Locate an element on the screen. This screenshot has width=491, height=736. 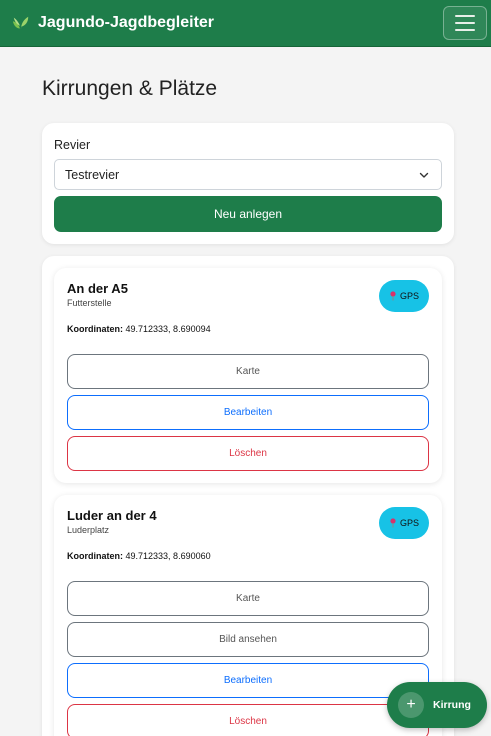
brand-link: Jagundo-Jagdbegleiter is located at coordinates (113, 23).